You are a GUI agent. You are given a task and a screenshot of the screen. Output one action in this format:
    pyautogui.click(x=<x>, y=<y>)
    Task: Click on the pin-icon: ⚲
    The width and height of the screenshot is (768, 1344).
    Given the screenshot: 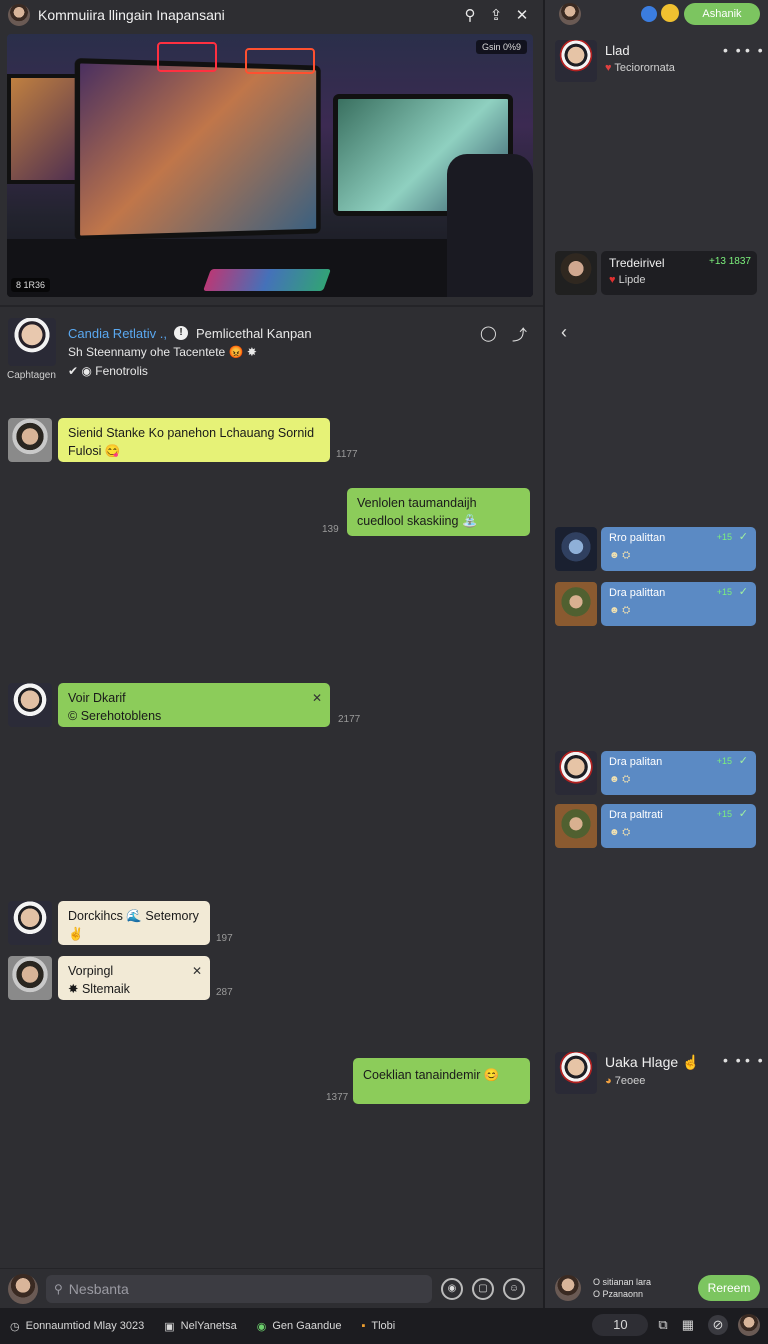 What is the action you would take?
    pyautogui.click(x=470, y=15)
    